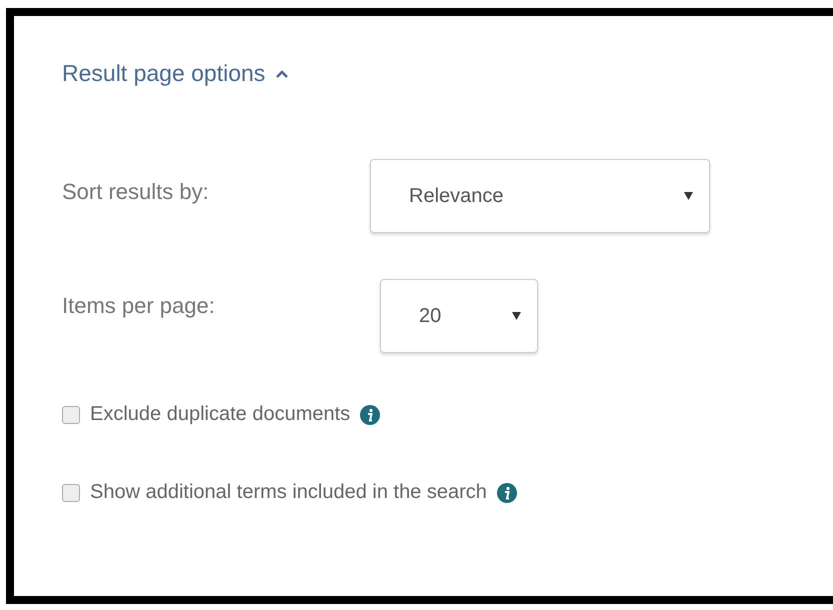 The height and width of the screenshot is (610, 833). Describe the element at coordinates (288, 492) in the screenshot. I see `checkbox-label: Show additional terms included in the search` at that location.